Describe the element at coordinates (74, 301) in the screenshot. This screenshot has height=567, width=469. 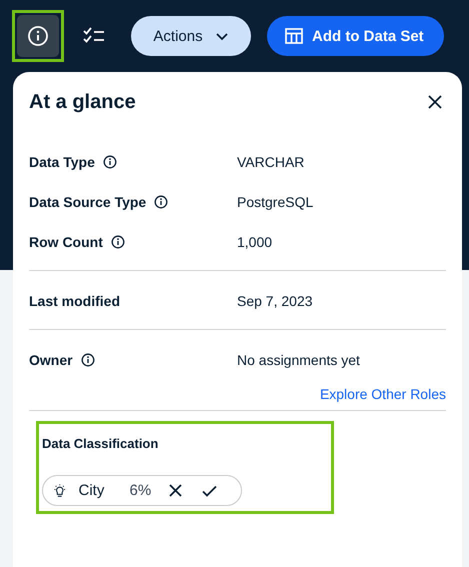
I see `field-label: Last modified` at that location.